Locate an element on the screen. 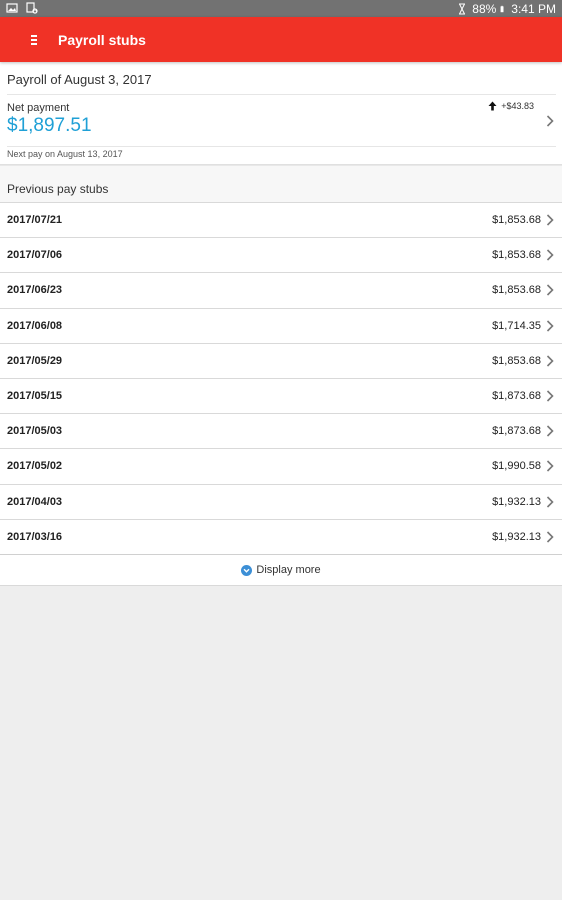 The image size is (562, 900). previous-stubs-header: Previous pay stubs is located at coordinates (281, 183).